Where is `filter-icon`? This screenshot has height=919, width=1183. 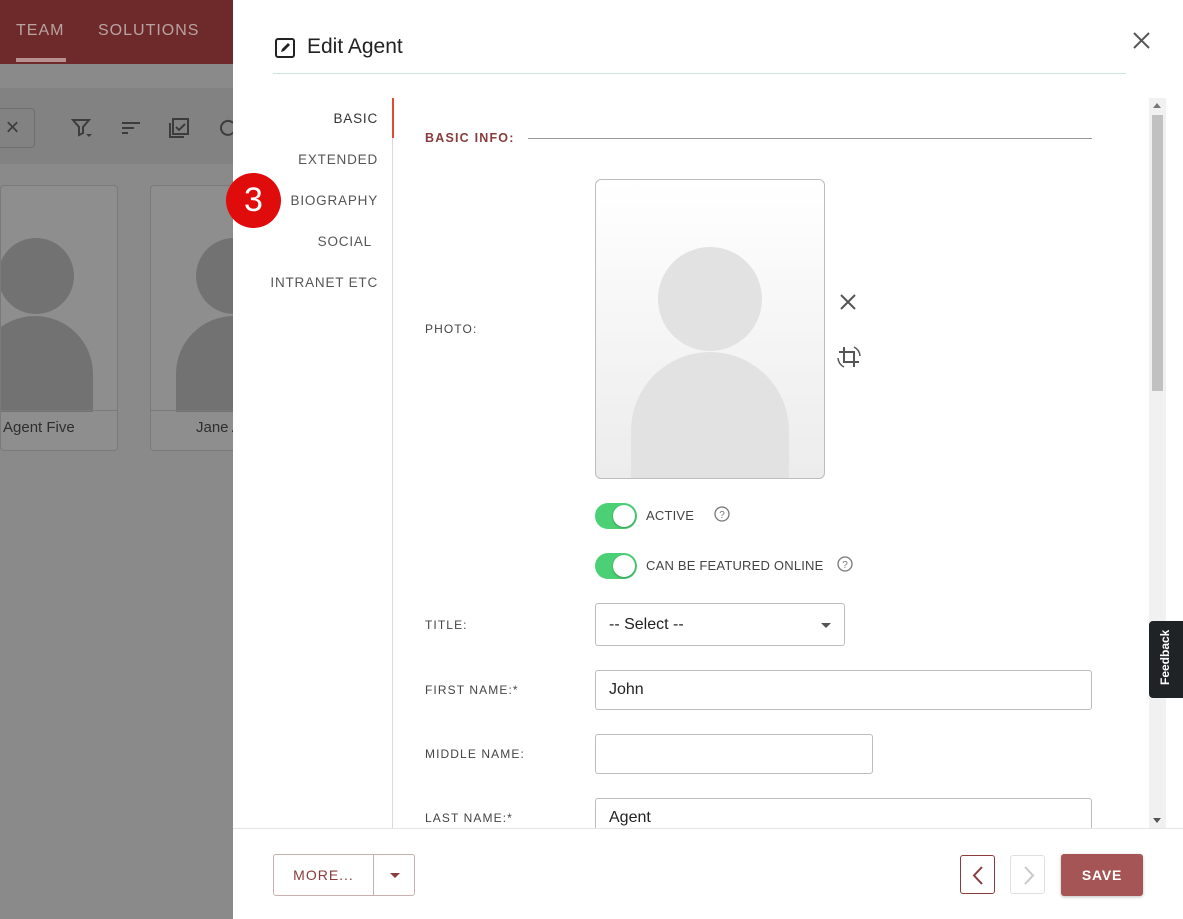 filter-icon is located at coordinates (81, 128).